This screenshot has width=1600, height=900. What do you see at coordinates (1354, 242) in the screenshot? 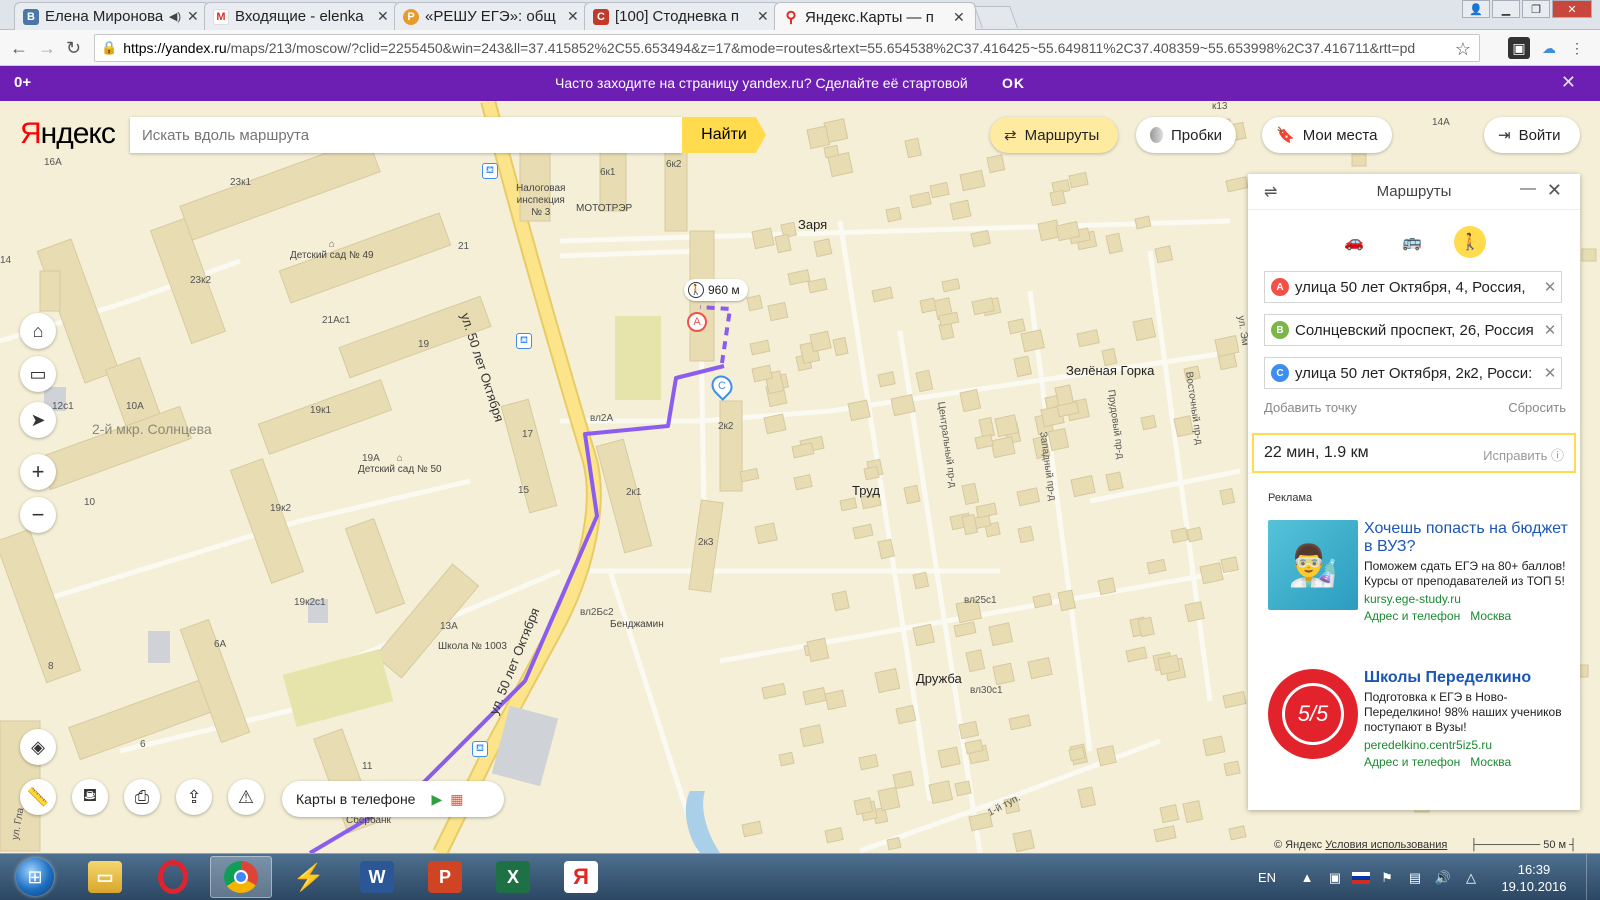
I see `car-mode-icon: 🚗` at bounding box center [1354, 242].